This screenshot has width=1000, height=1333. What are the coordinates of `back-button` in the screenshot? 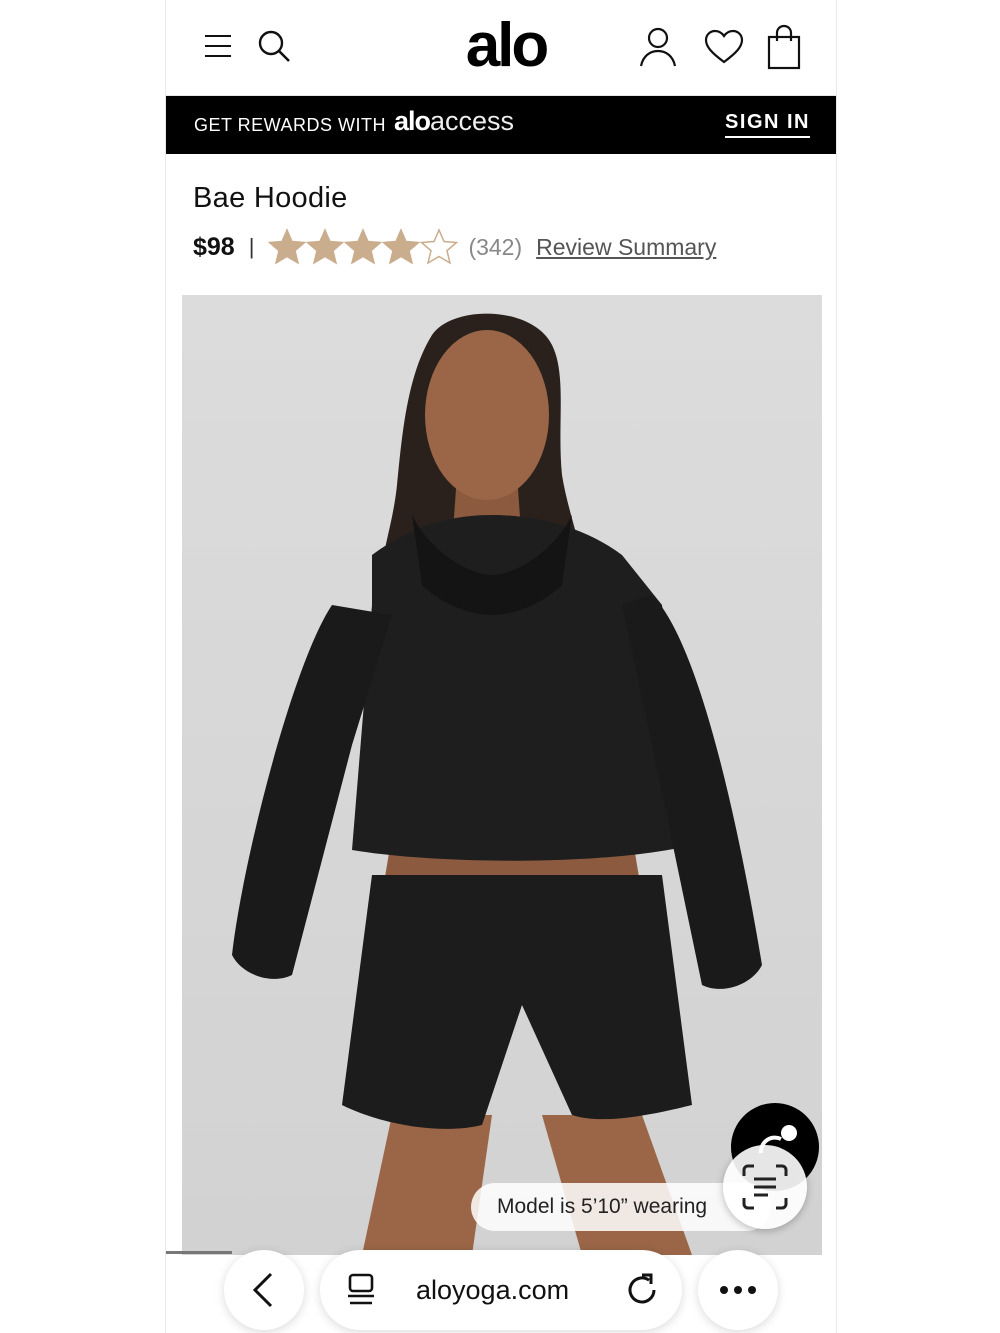 It's located at (264, 1290).